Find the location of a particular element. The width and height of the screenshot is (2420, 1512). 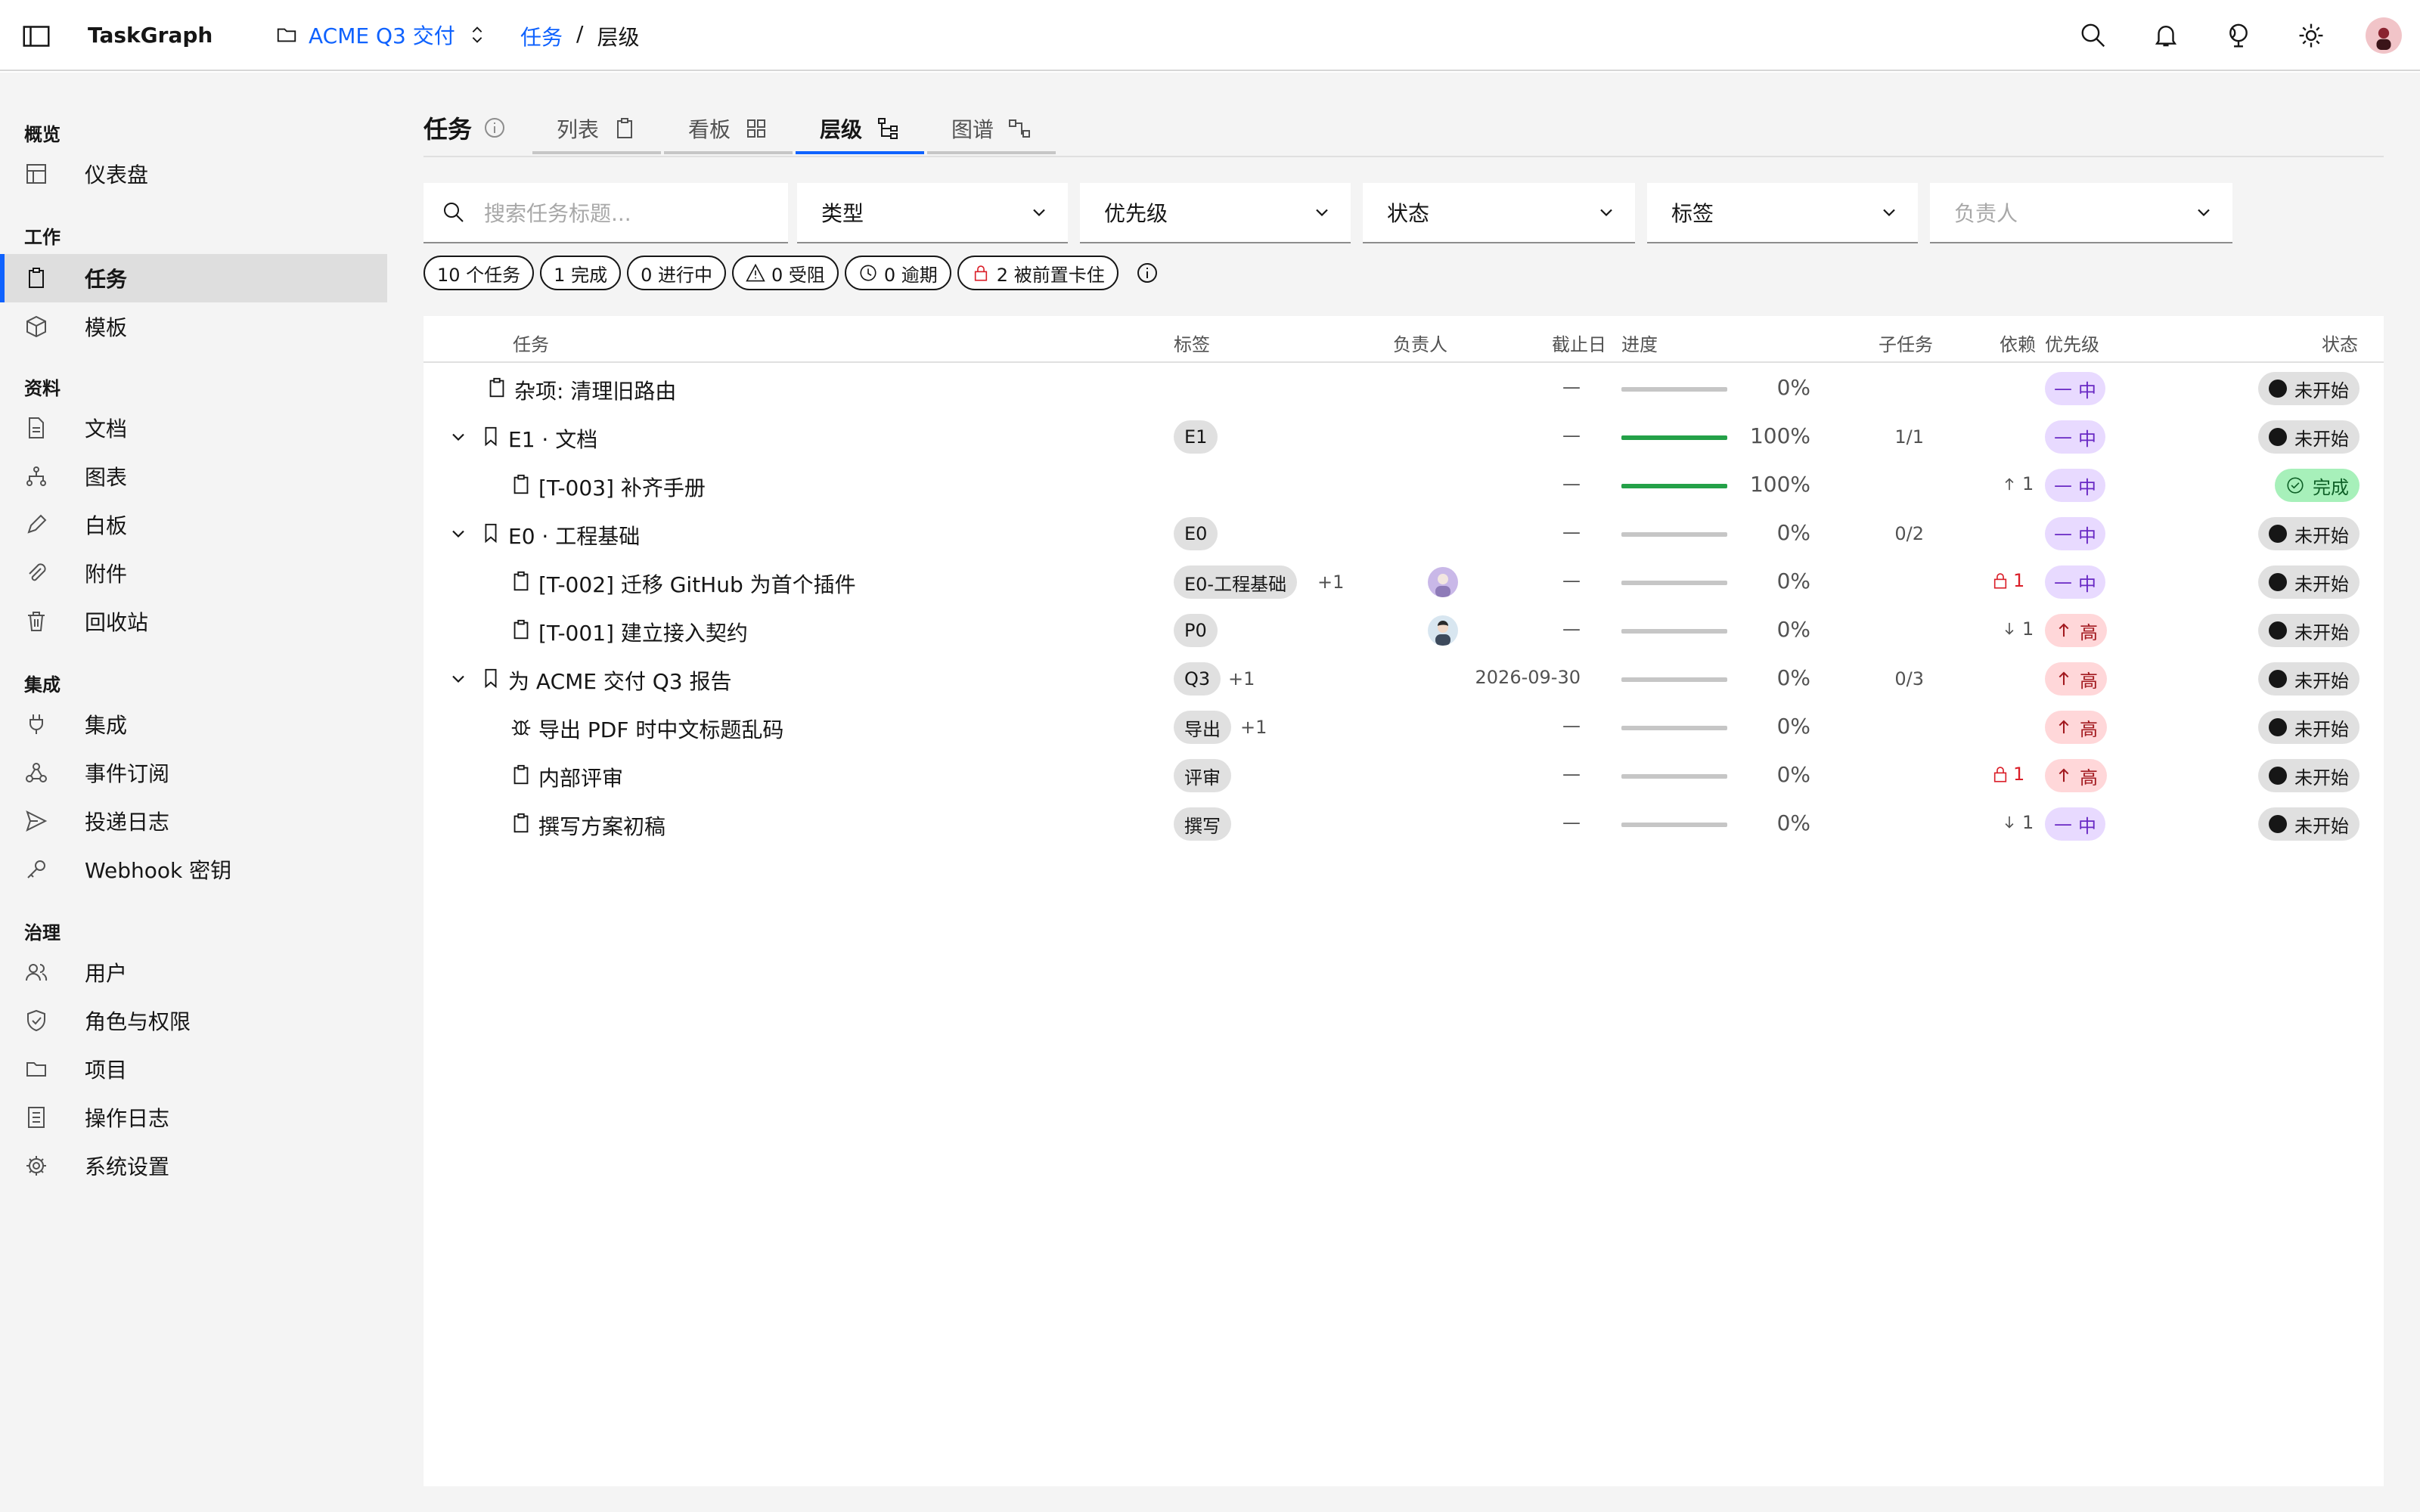

table-row: 撰写方案初稿 撰写 — 0% 1 — 中 未开始 is located at coordinates (1404, 824).